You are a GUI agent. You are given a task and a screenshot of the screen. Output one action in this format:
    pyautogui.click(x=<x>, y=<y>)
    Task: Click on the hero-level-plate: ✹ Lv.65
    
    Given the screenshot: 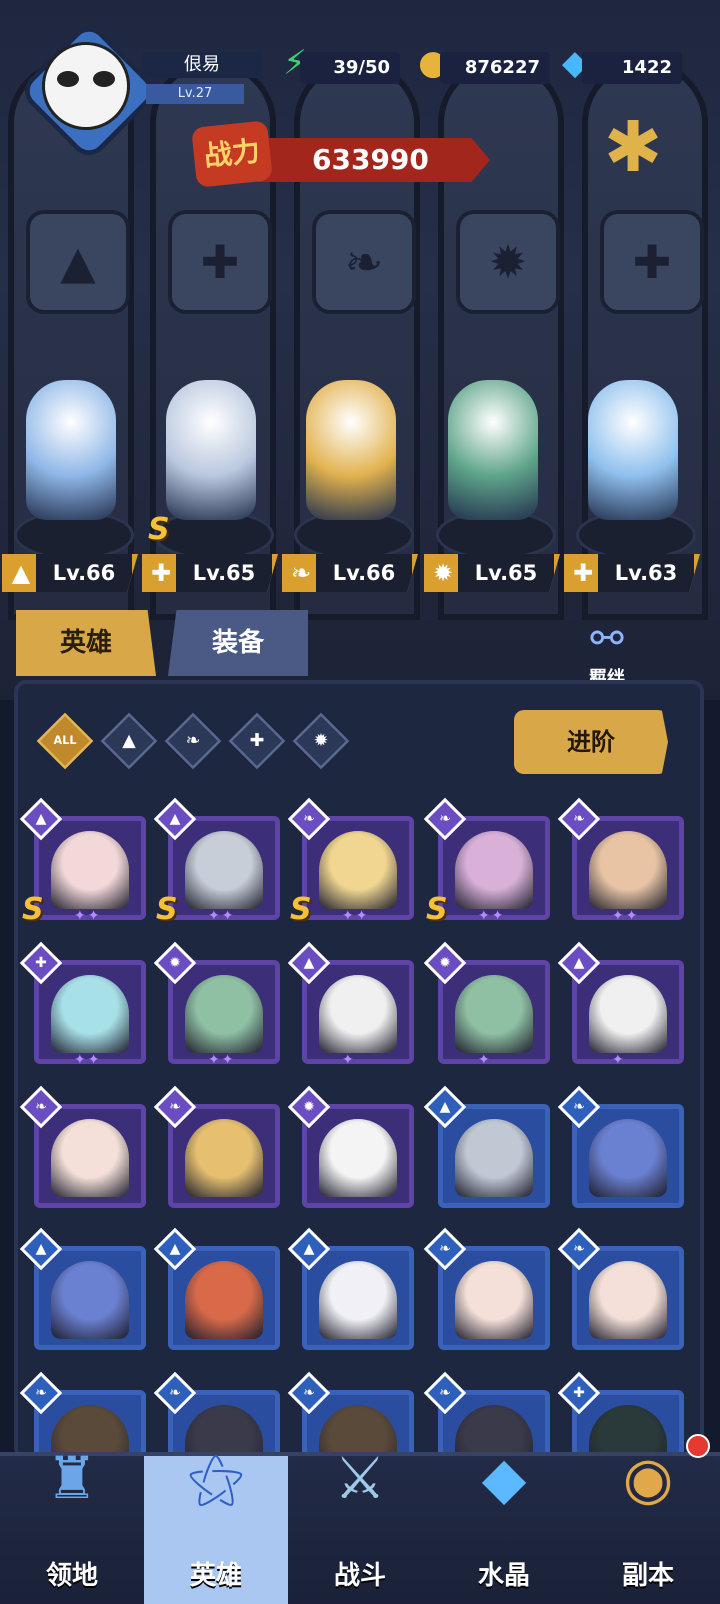 What is the action you would take?
    pyautogui.click(x=492, y=573)
    